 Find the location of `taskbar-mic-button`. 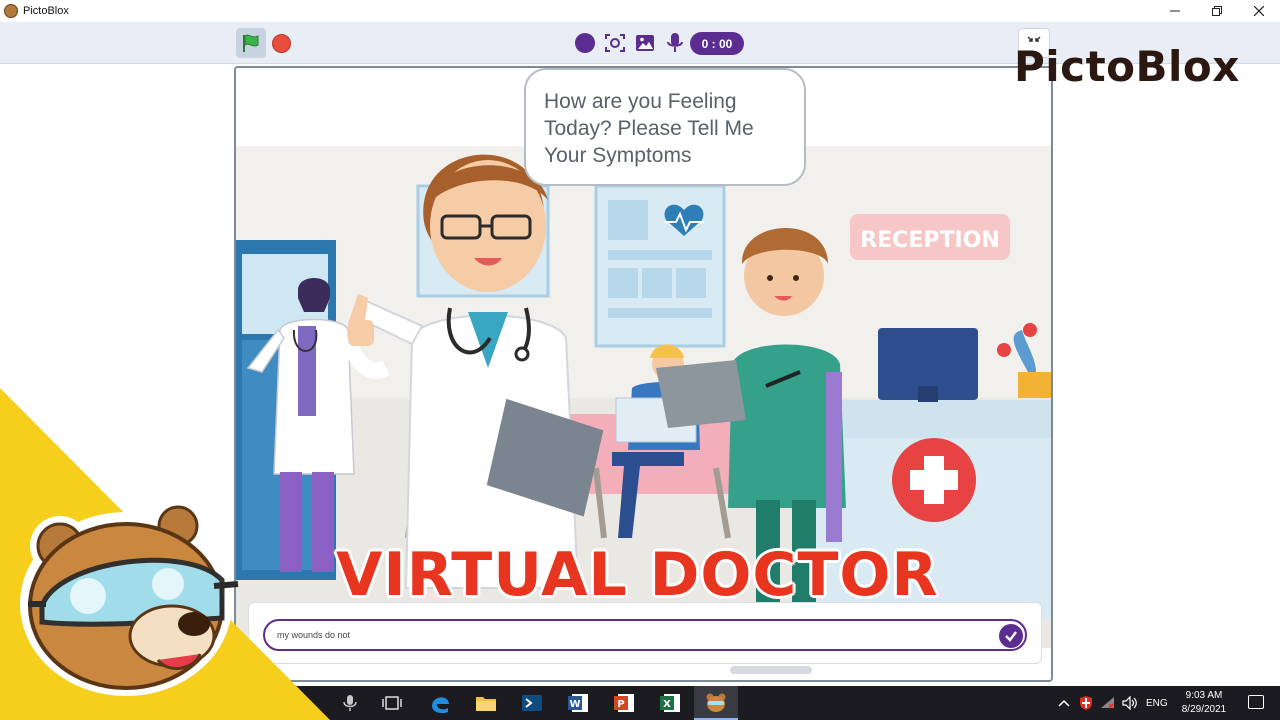

taskbar-mic-button is located at coordinates (350, 703).